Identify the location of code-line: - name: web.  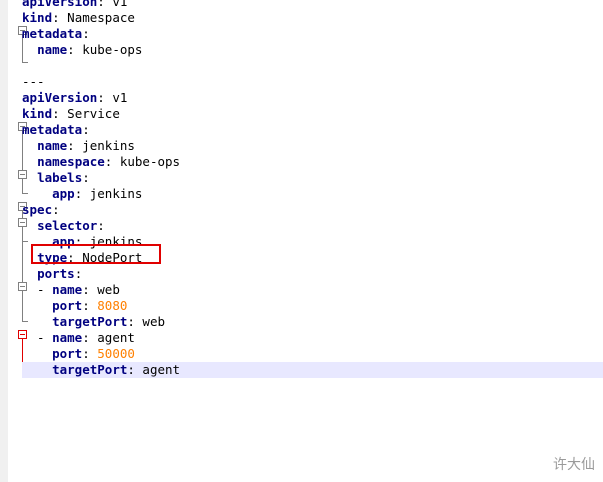
(312, 290).